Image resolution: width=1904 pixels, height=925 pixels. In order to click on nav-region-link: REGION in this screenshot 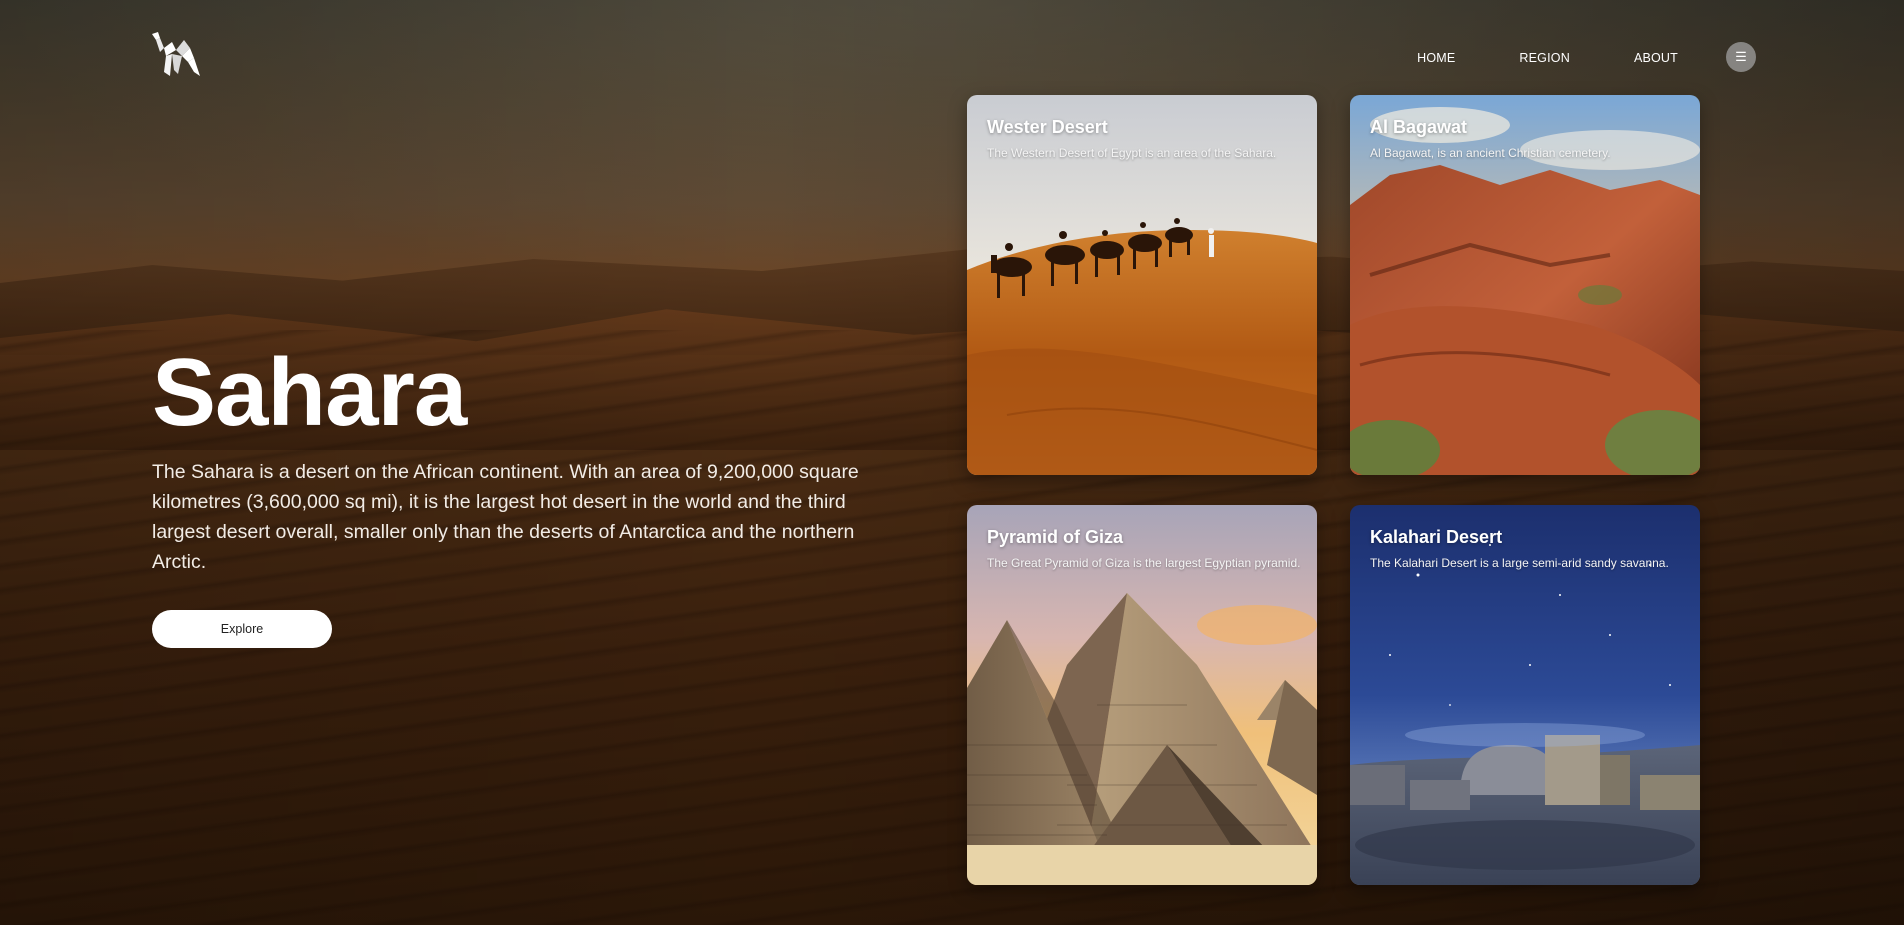, I will do `click(1544, 58)`.